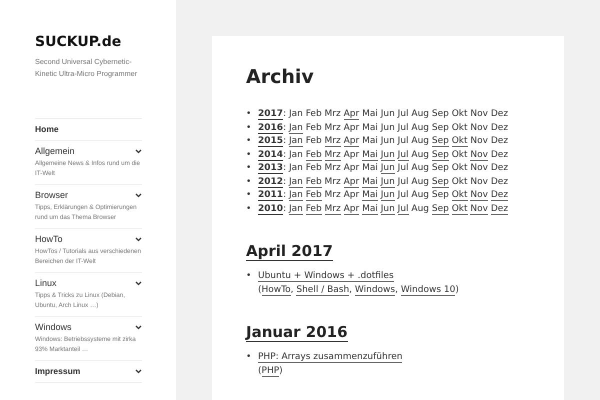 Image resolution: width=600 pixels, height=400 pixels. I want to click on year-link: 2011, so click(271, 195).